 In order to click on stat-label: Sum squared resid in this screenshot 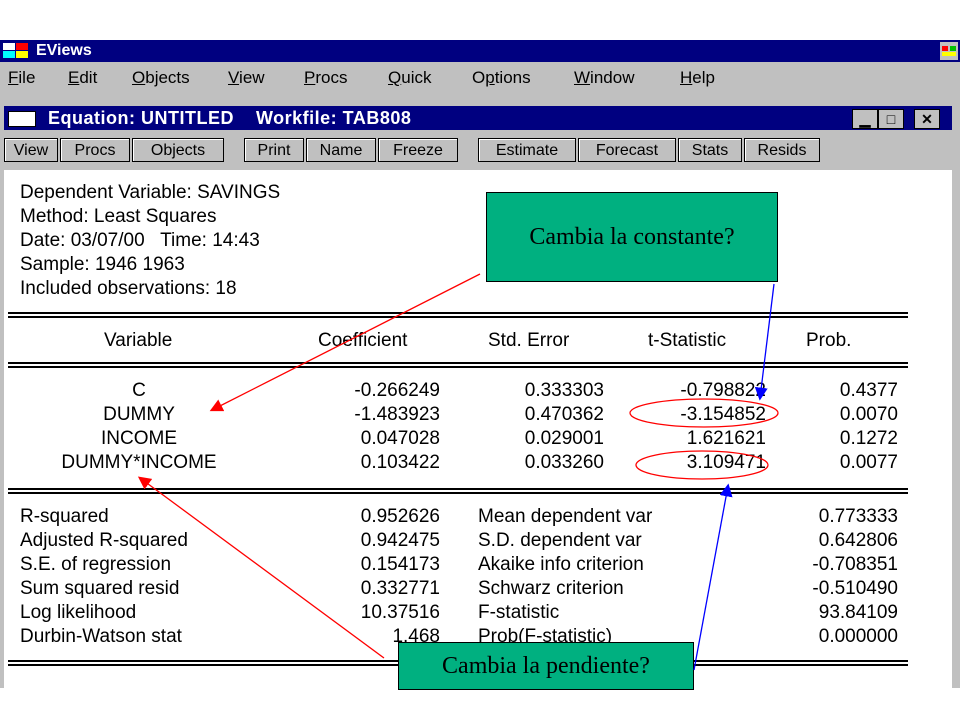, I will do `click(100, 588)`.